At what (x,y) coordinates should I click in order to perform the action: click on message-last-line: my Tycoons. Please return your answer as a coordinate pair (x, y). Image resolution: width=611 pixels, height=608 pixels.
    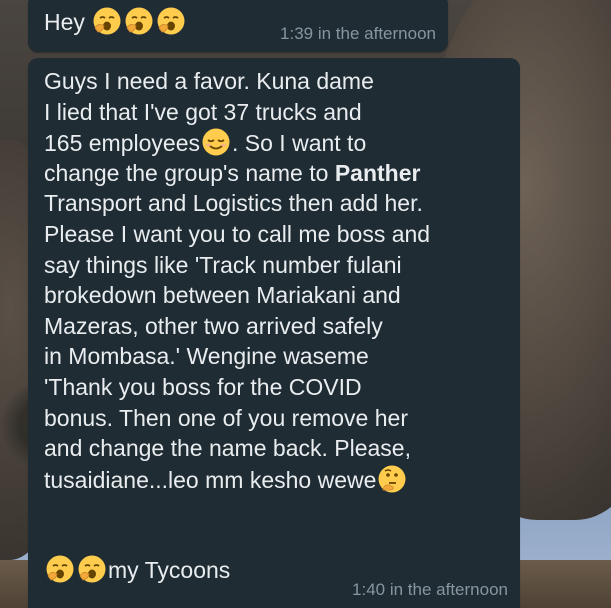
    Looking at the image, I should click on (137, 569).